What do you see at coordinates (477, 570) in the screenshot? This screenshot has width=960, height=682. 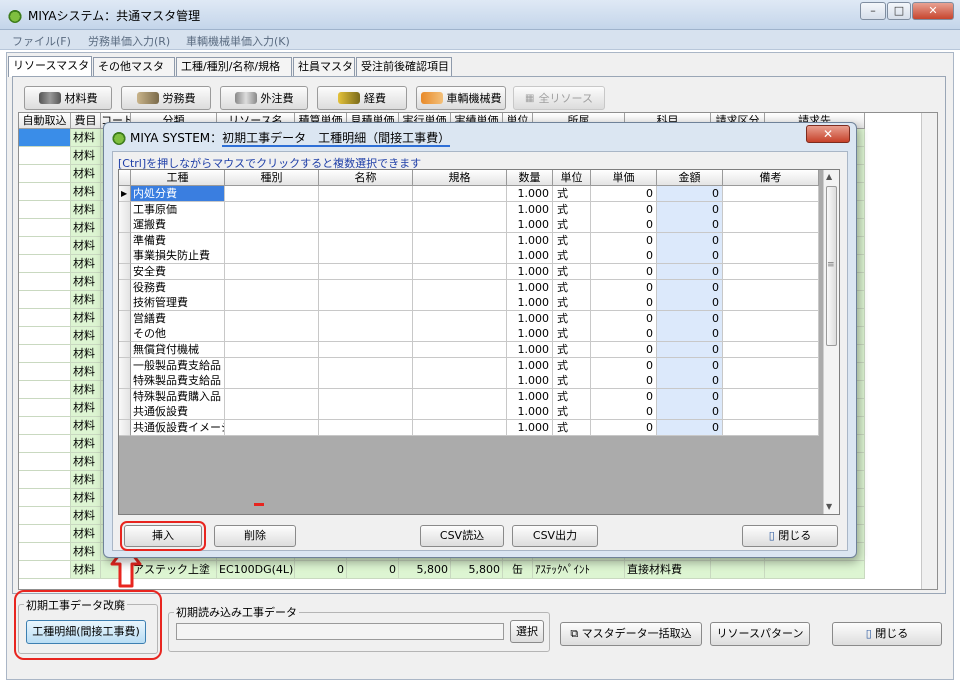 I see `resource-grid-cell: 5,800` at bounding box center [477, 570].